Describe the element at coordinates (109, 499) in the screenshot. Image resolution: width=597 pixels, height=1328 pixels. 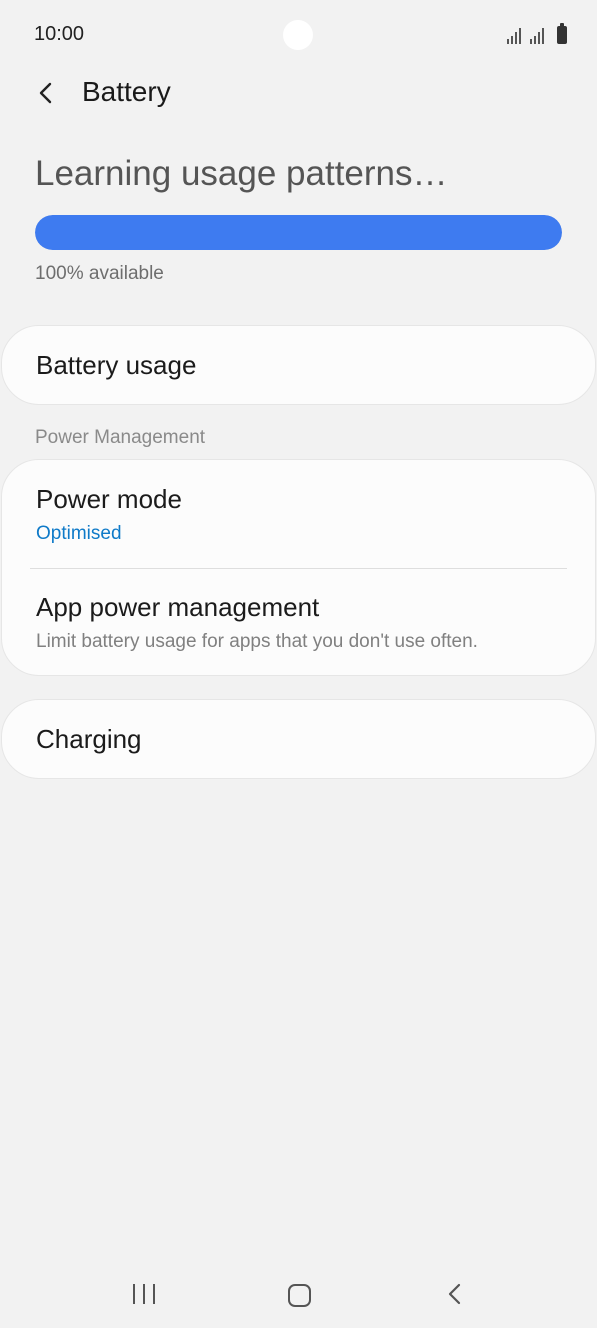
I see `power-mode-title: Power mode` at that location.